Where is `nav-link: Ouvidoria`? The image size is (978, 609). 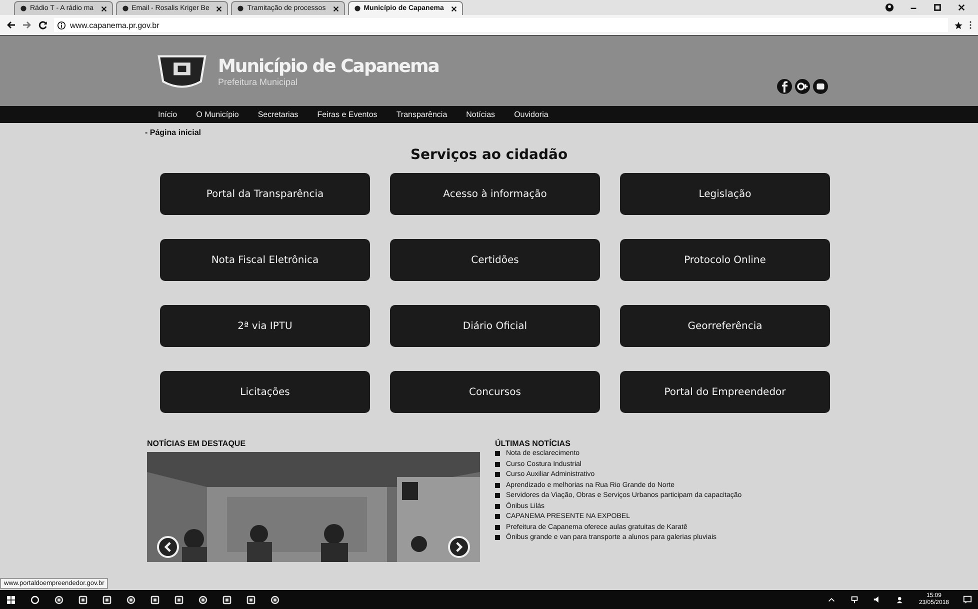 nav-link: Ouvidoria is located at coordinates (531, 114).